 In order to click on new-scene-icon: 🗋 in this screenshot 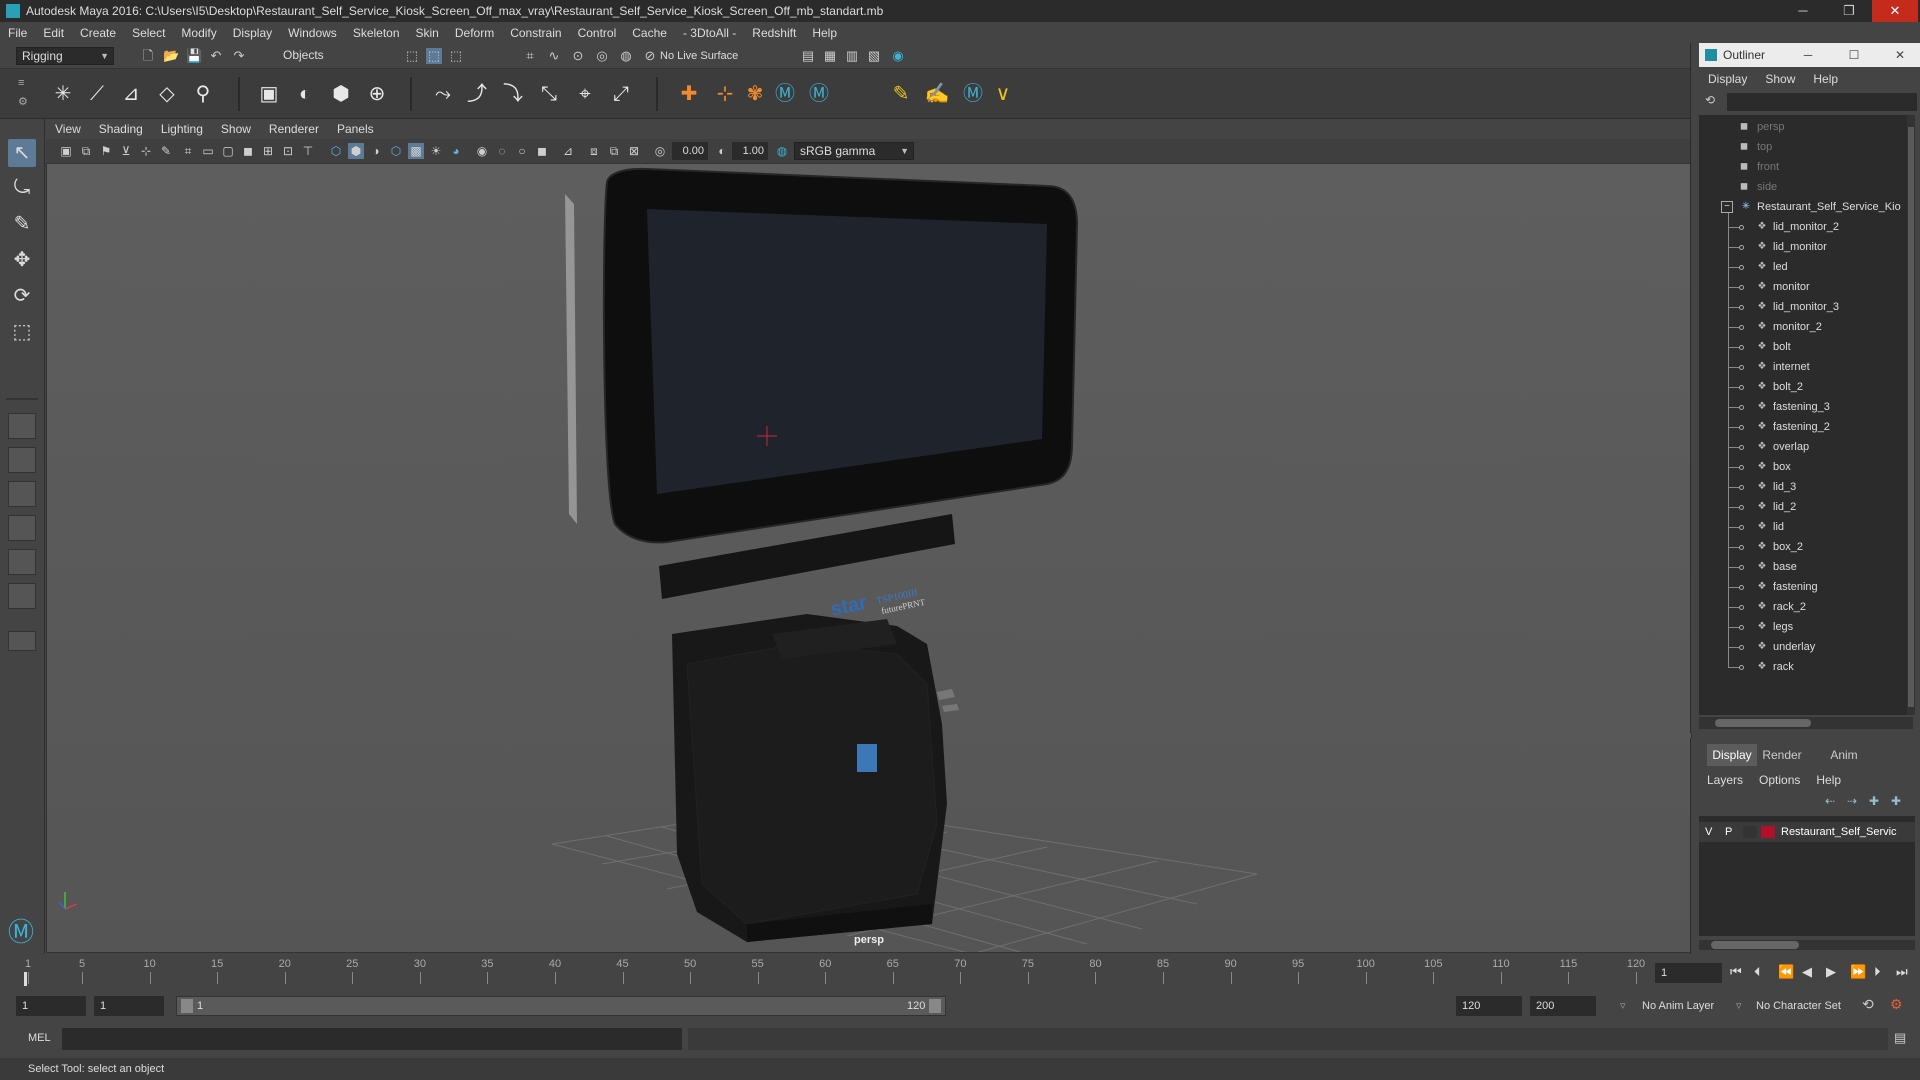, I will do `click(148, 56)`.